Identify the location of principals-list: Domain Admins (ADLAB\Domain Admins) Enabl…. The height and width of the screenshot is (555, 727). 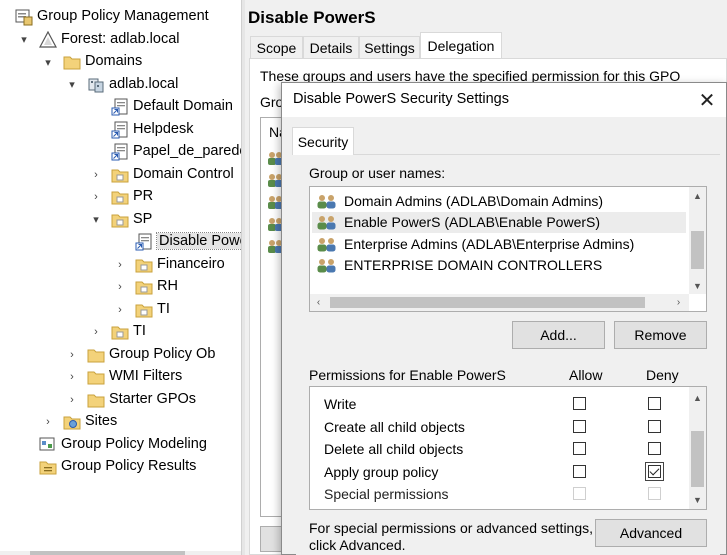
(508, 249).